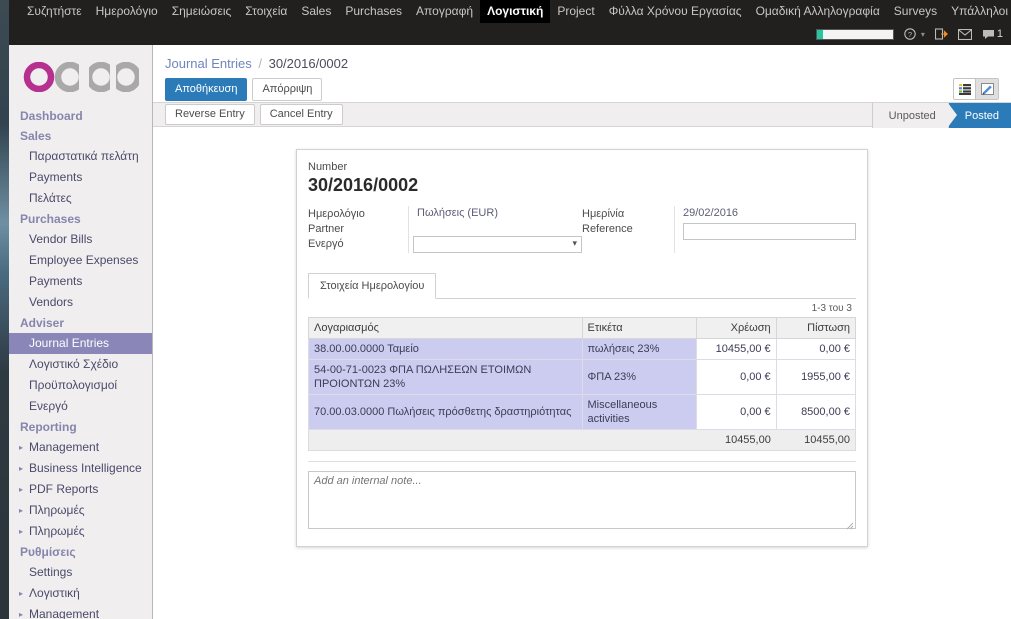 Image resolution: width=1011 pixels, height=619 pixels. I want to click on list-icon, so click(964, 89).